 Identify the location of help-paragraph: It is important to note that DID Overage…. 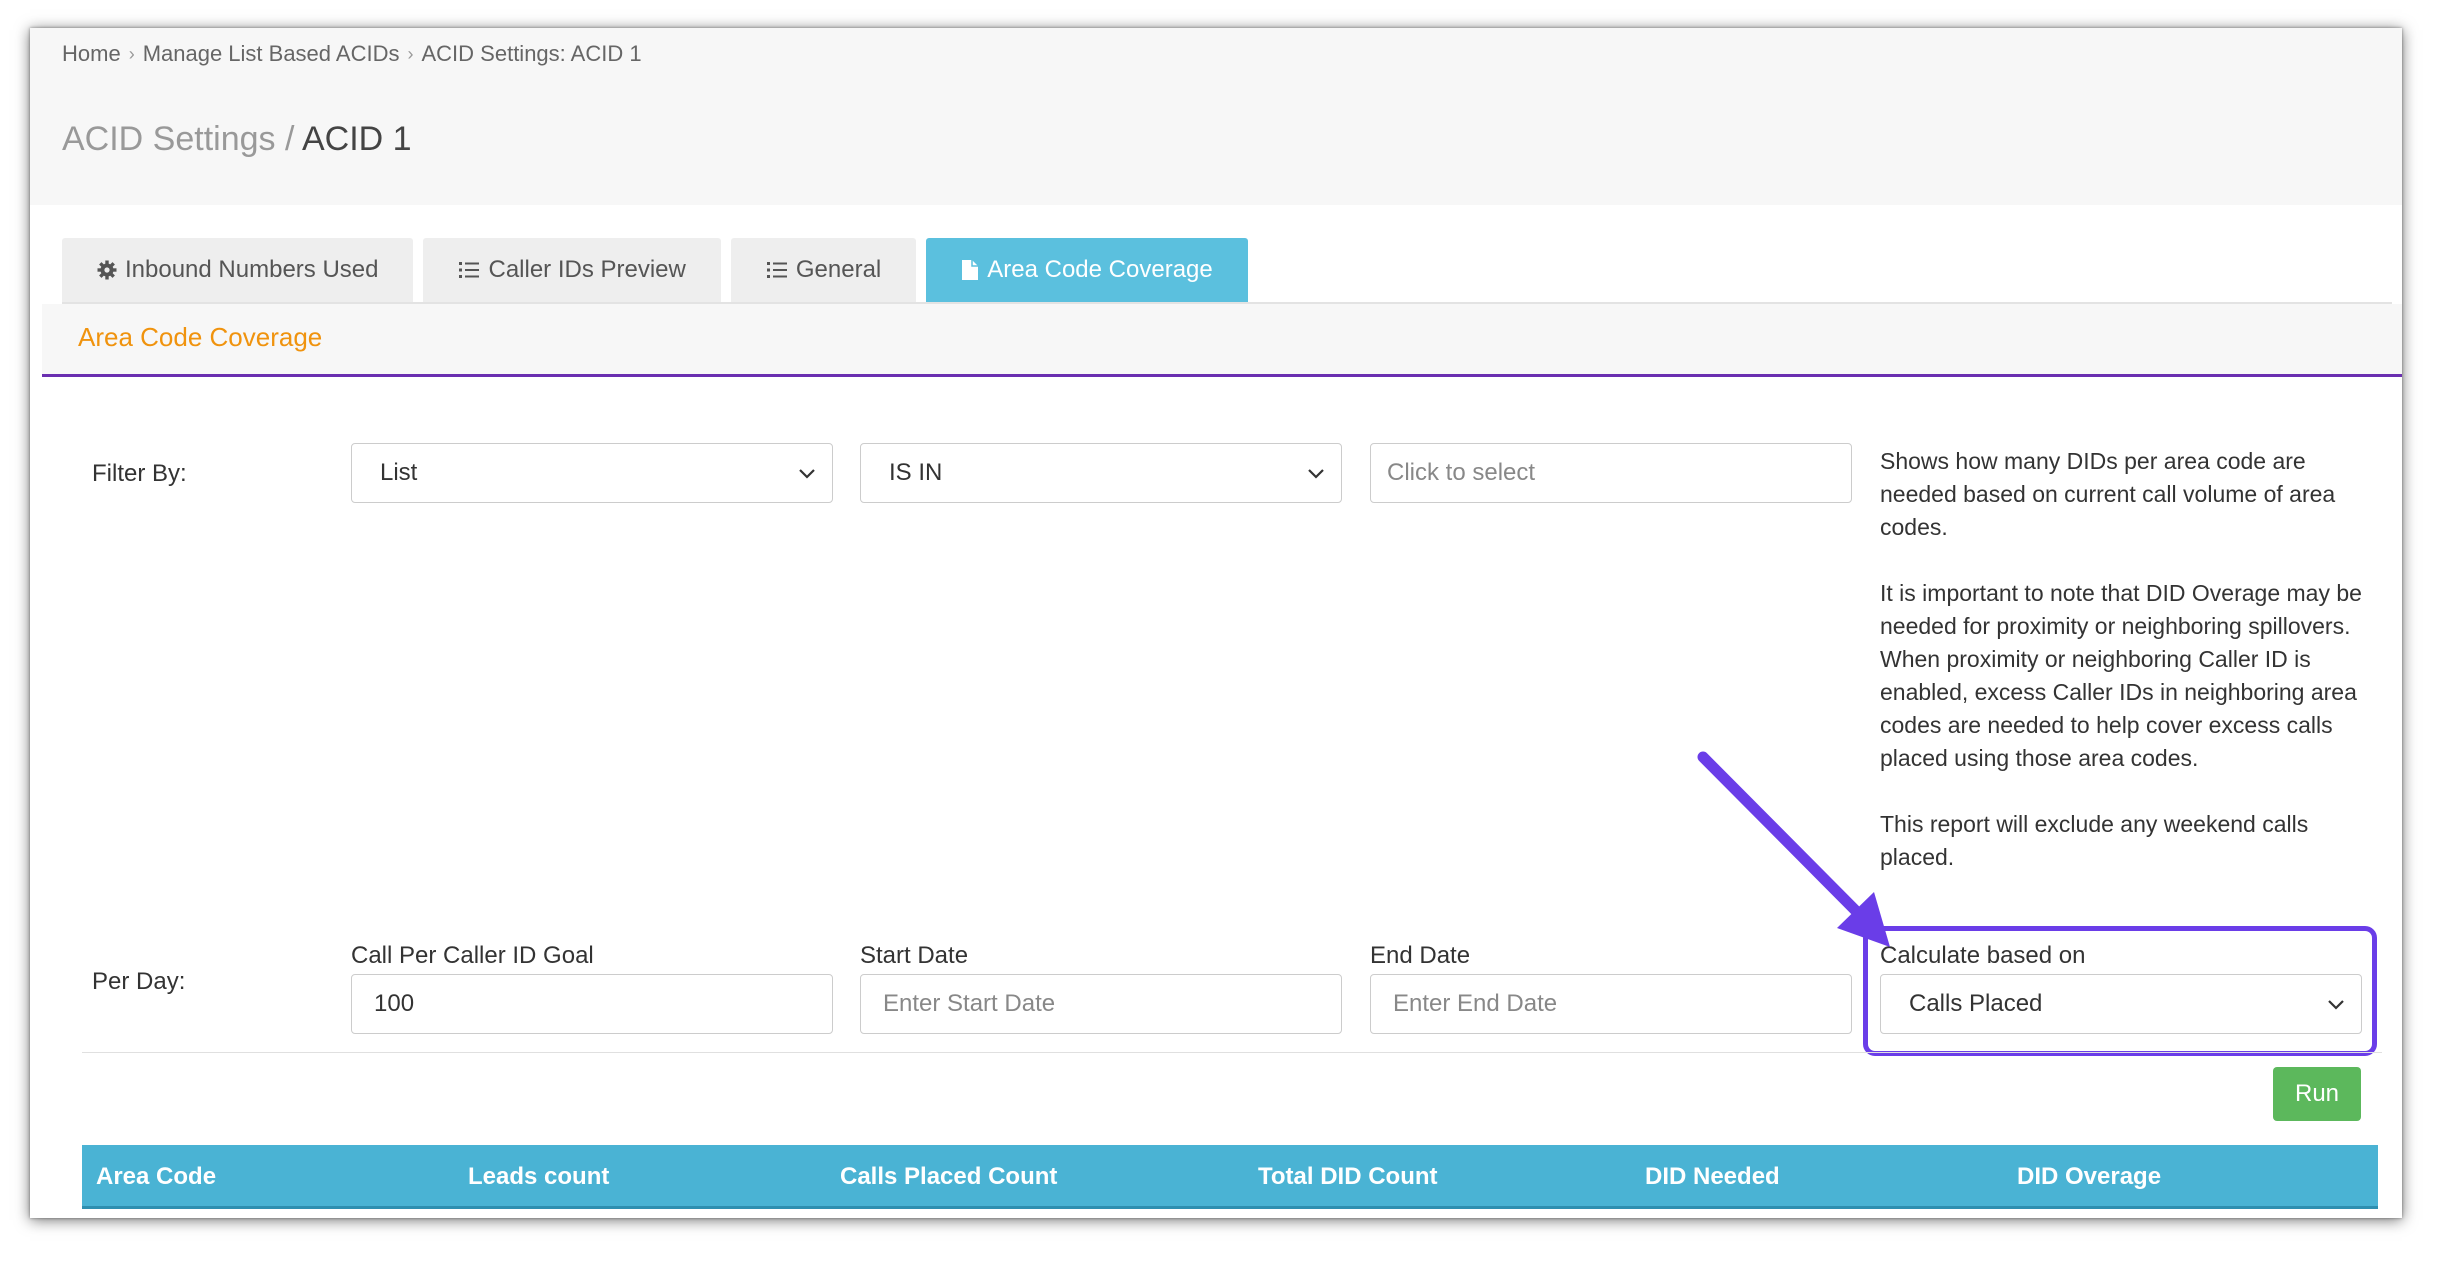
(2121, 675).